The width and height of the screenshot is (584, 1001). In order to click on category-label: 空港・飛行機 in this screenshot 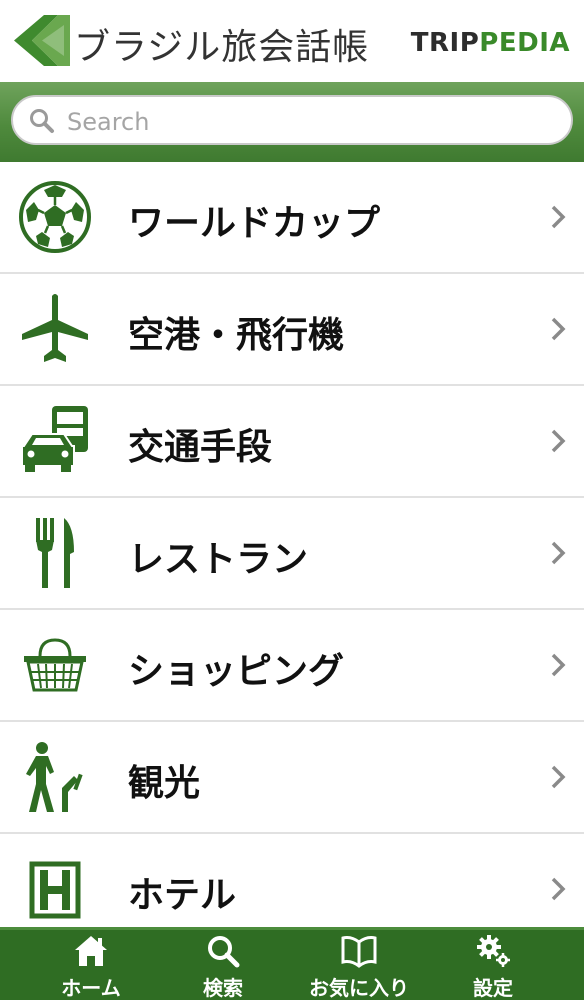, I will do `click(236, 335)`.